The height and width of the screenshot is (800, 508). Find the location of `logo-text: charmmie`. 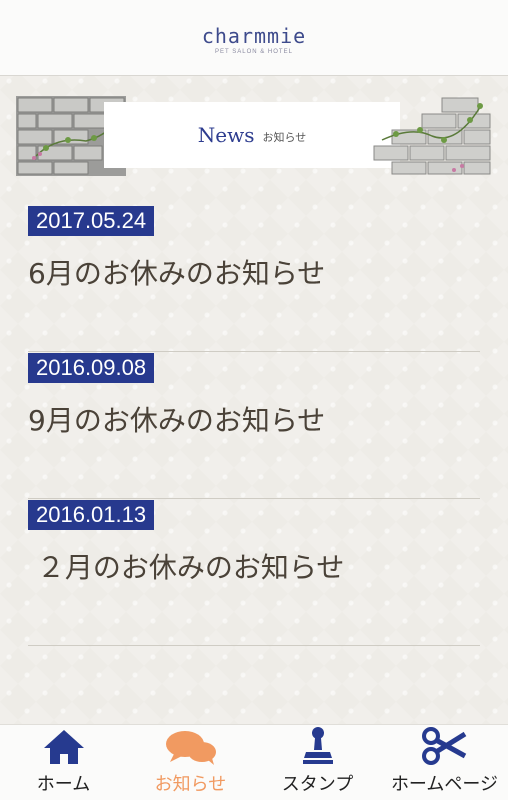

logo-text: charmmie is located at coordinates (254, 35).